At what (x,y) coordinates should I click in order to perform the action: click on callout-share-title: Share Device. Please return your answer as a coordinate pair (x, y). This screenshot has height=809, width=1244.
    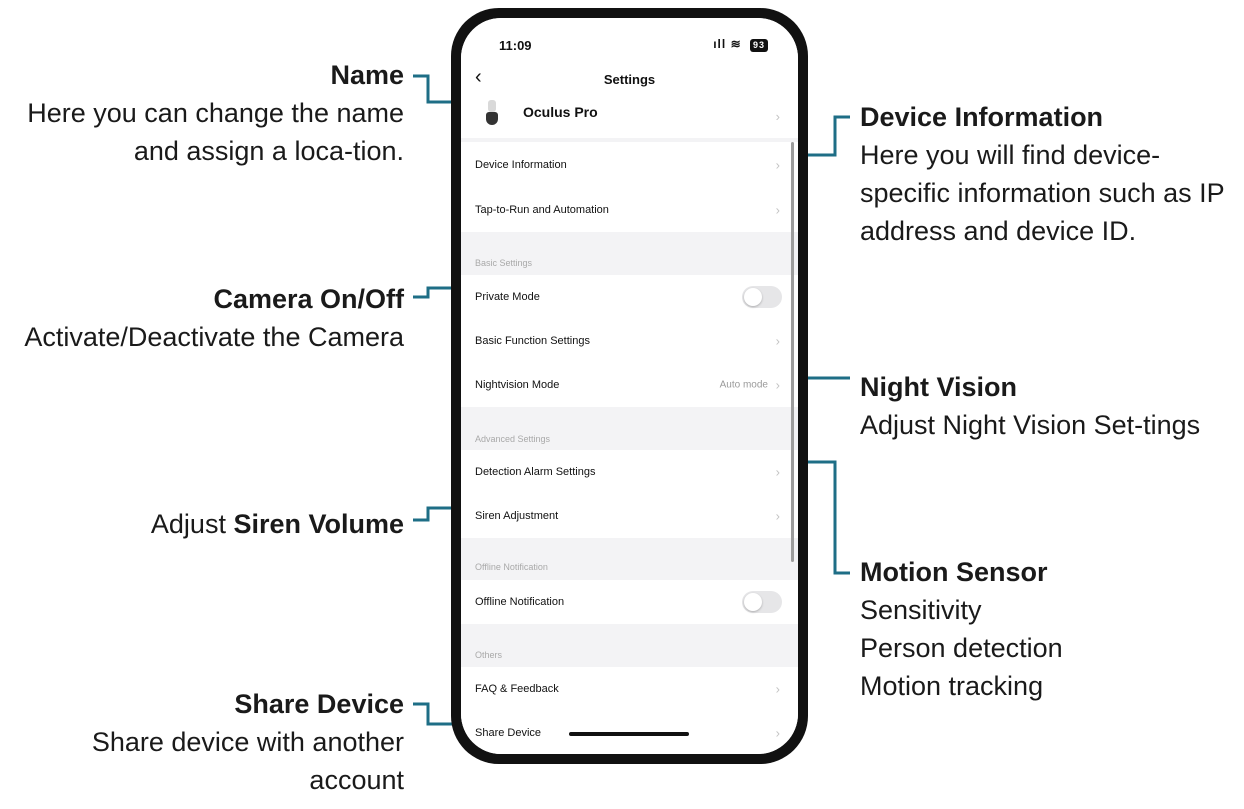
    Looking at the image, I should click on (319, 704).